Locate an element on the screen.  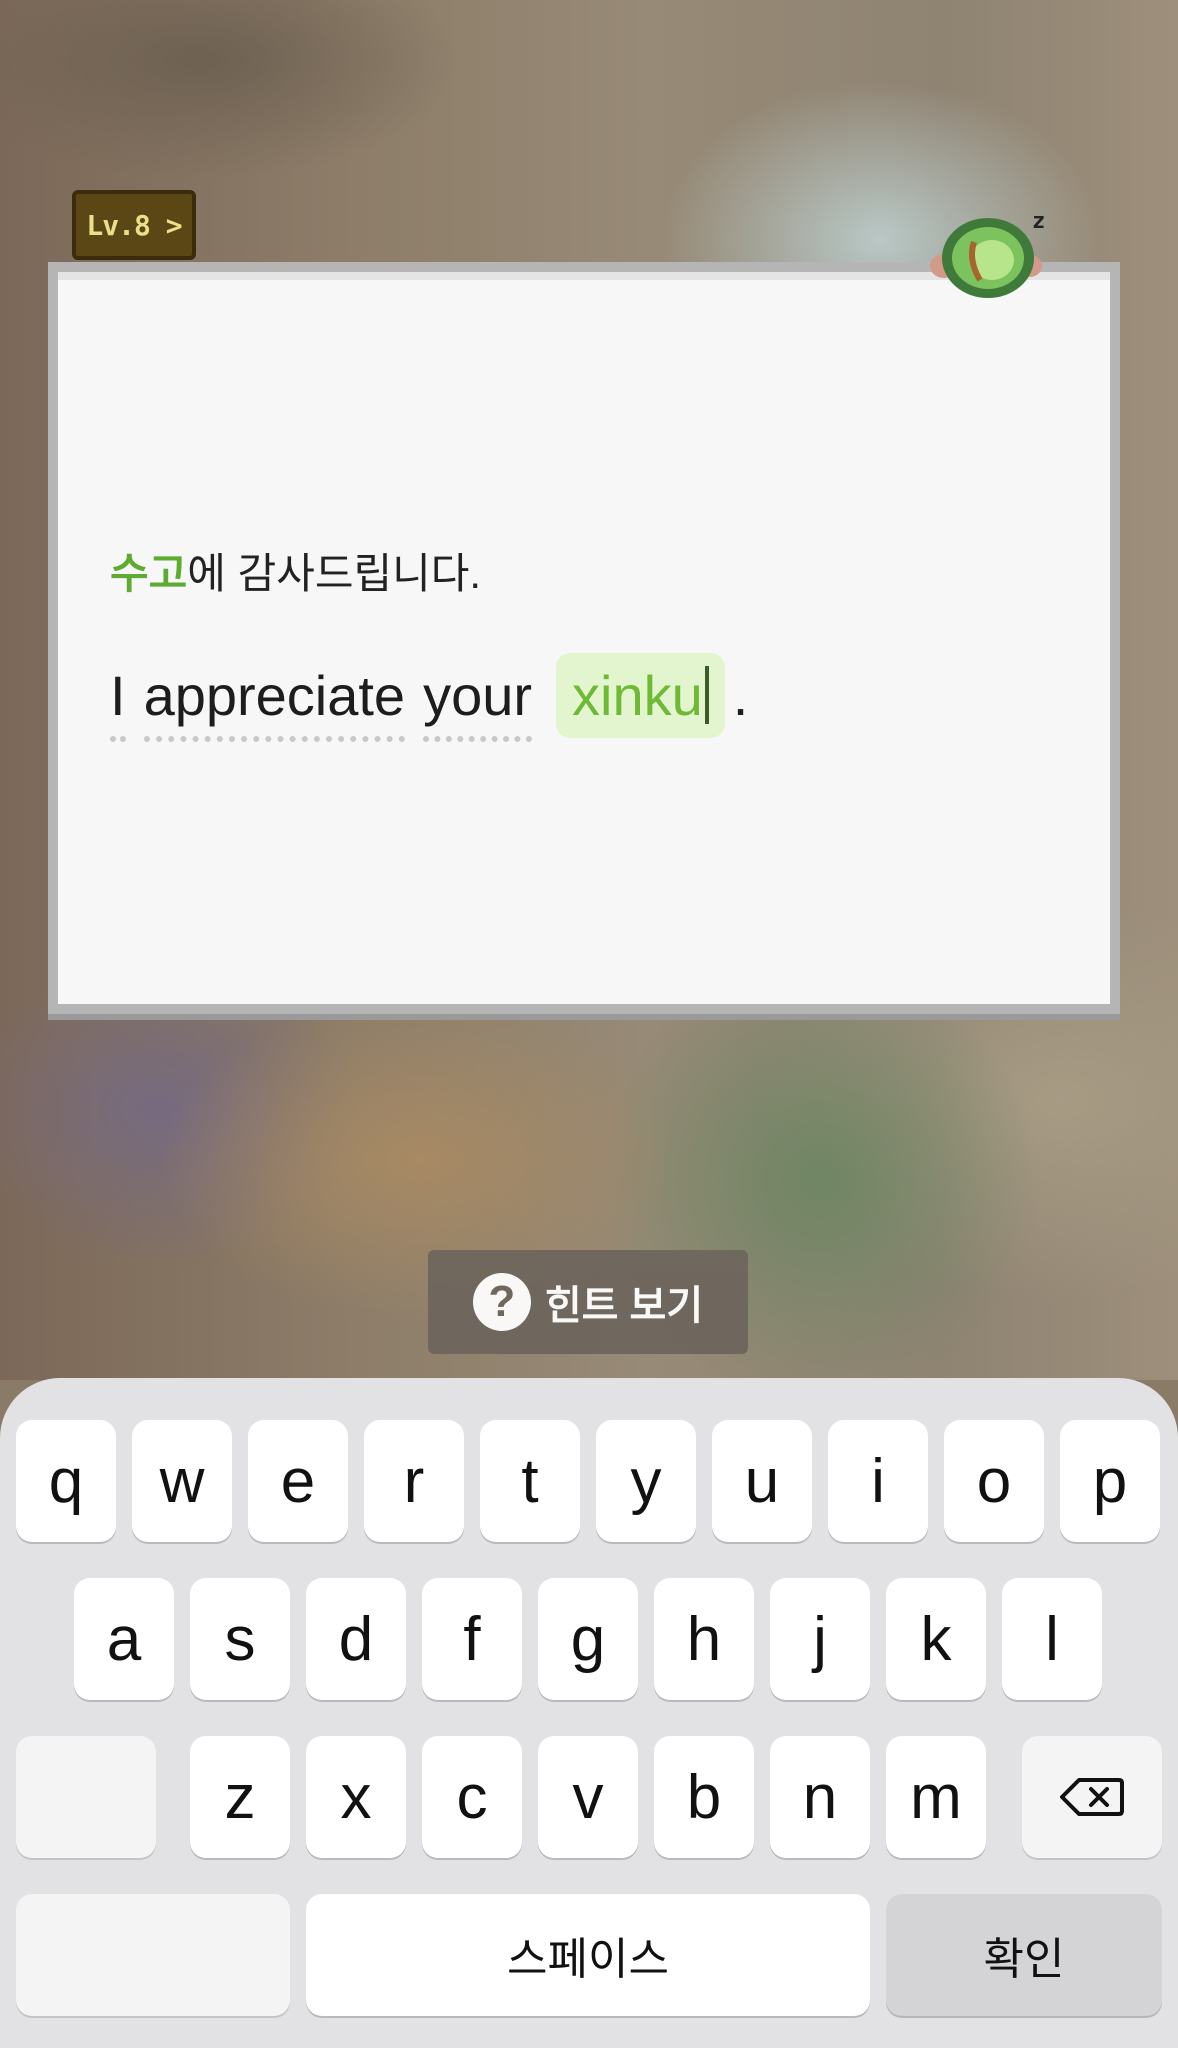
sentence-word: appreciate is located at coordinates (274, 702).